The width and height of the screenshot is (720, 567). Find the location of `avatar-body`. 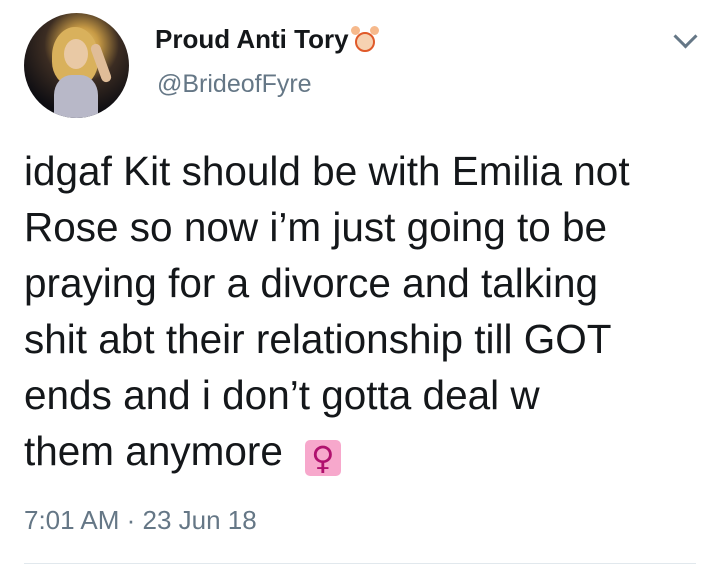

avatar-body is located at coordinates (76, 96).